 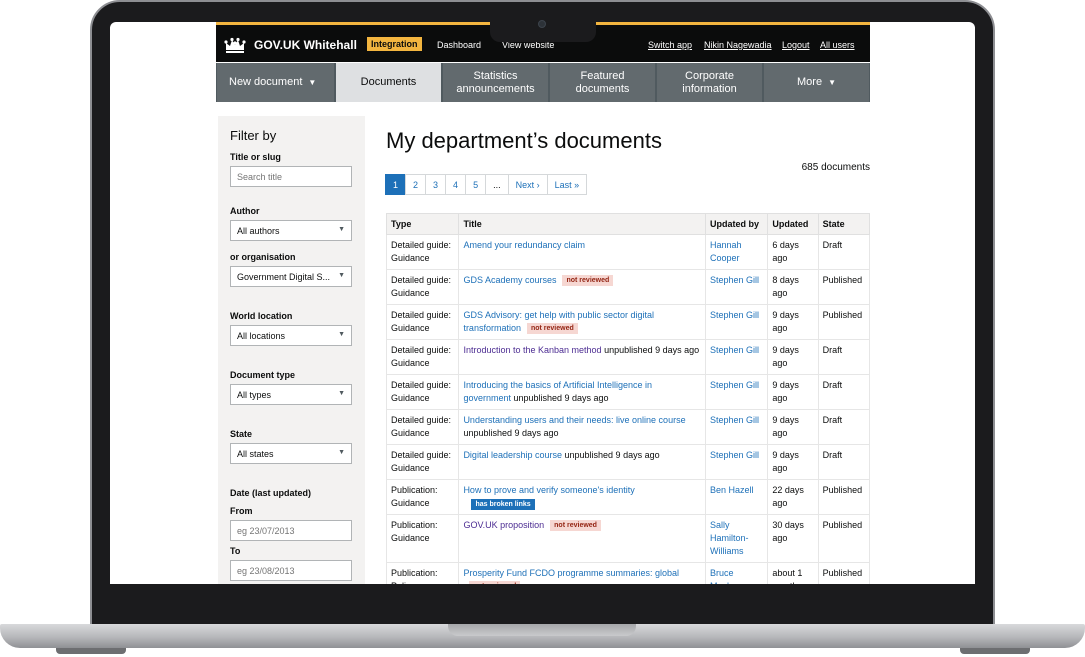 I want to click on organisation-select: Government Digital S... ▼, so click(x=291, y=276).